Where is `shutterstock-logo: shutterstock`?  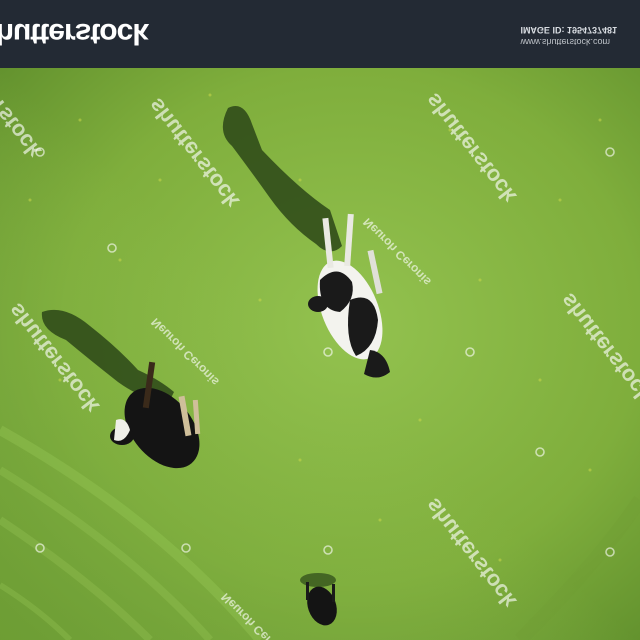
shutterstock-logo: shutterstock is located at coordinates (74, 33).